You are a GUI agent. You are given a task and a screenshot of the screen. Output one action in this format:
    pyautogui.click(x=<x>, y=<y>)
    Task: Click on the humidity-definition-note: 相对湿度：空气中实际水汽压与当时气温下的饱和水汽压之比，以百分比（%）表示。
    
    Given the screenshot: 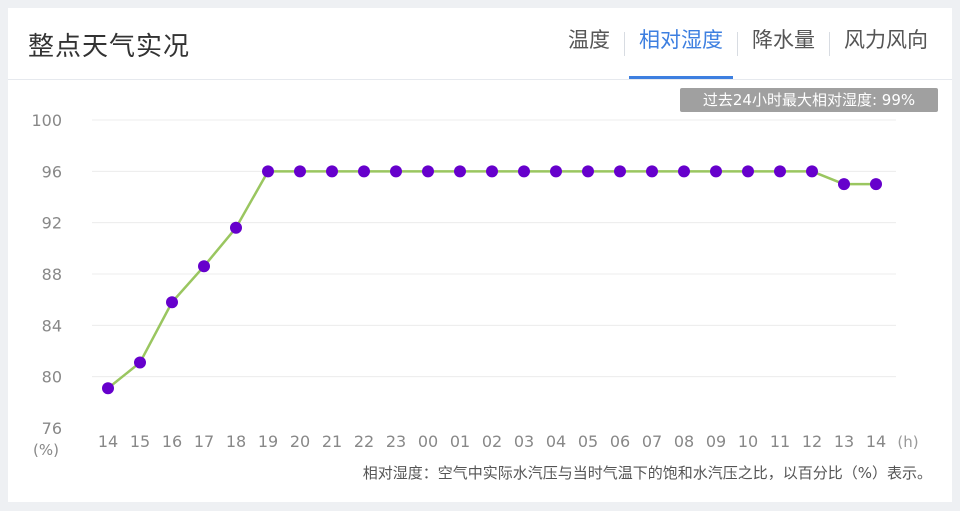 What is the action you would take?
    pyautogui.click(x=647, y=473)
    